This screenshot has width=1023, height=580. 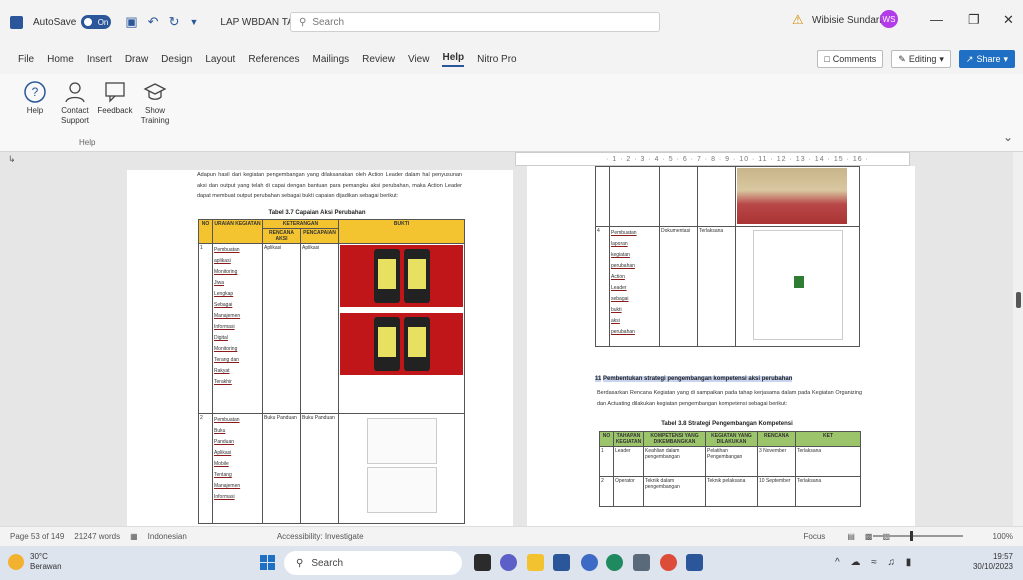 I want to click on uraian-line: Sebagai, so click(x=223, y=305).